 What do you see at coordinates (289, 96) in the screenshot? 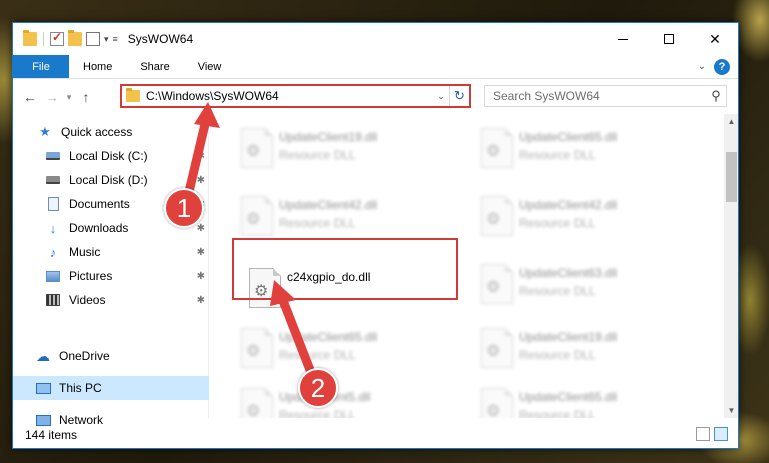
I see `address-path: C:\Windows\SysWOW64` at bounding box center [289, 96].